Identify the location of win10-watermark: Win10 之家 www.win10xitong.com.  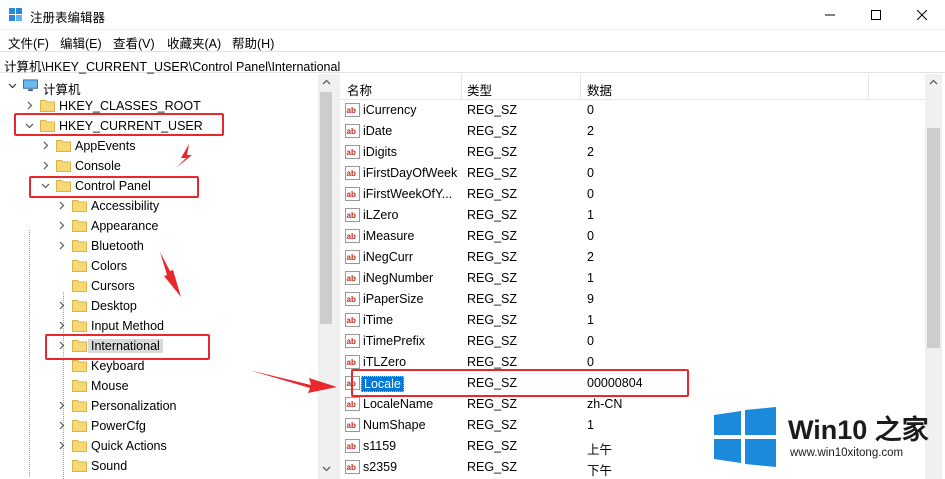
(823, 437).